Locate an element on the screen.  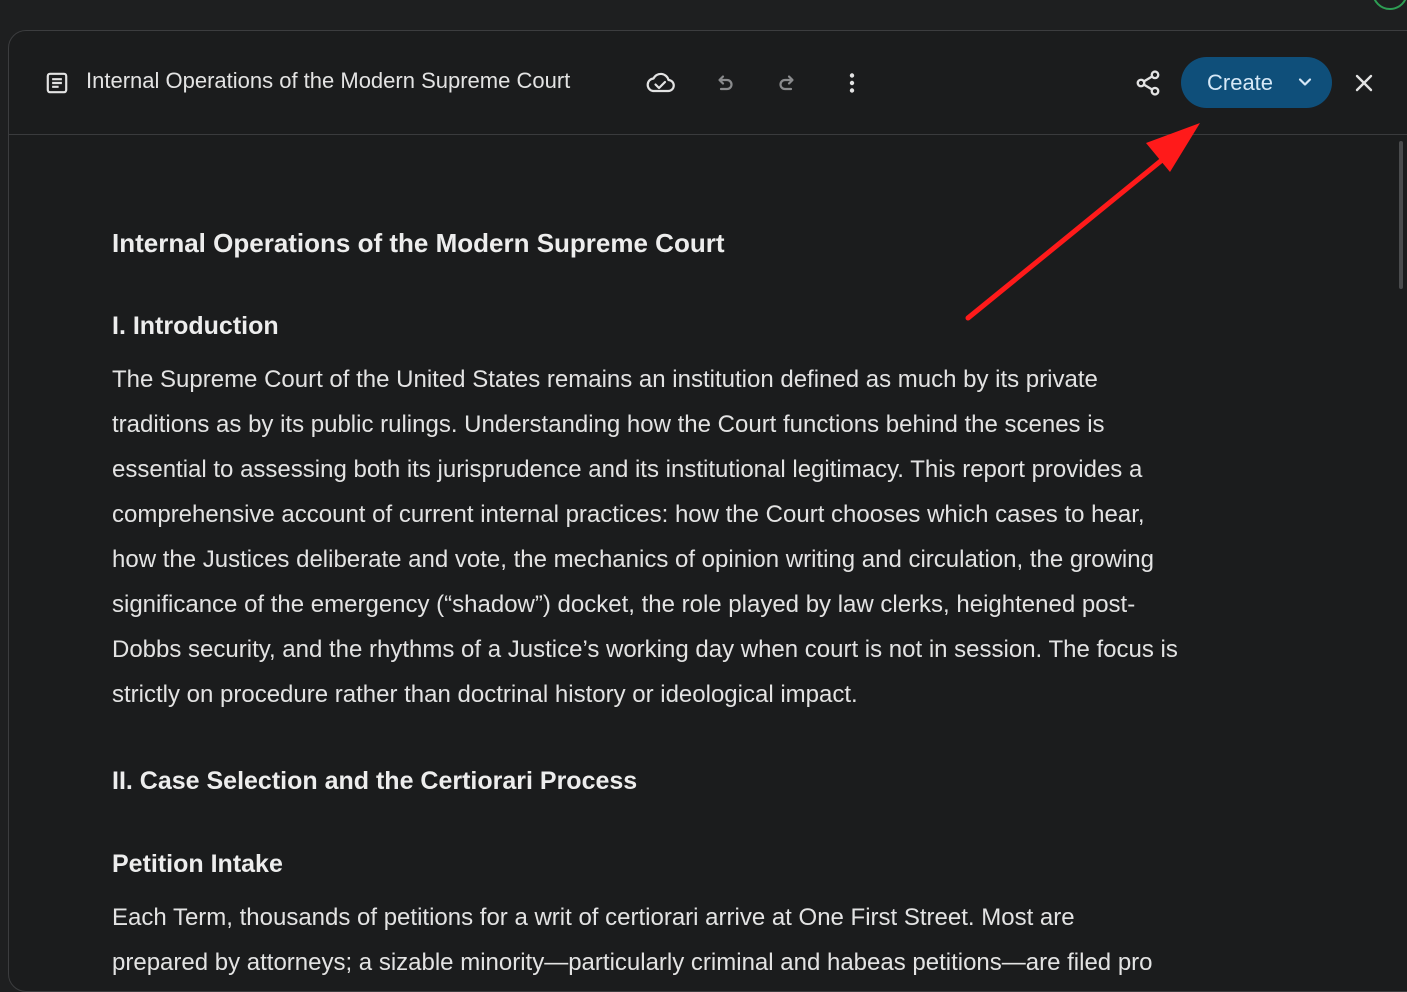
close-icon is located at coordinates (1364, 83).